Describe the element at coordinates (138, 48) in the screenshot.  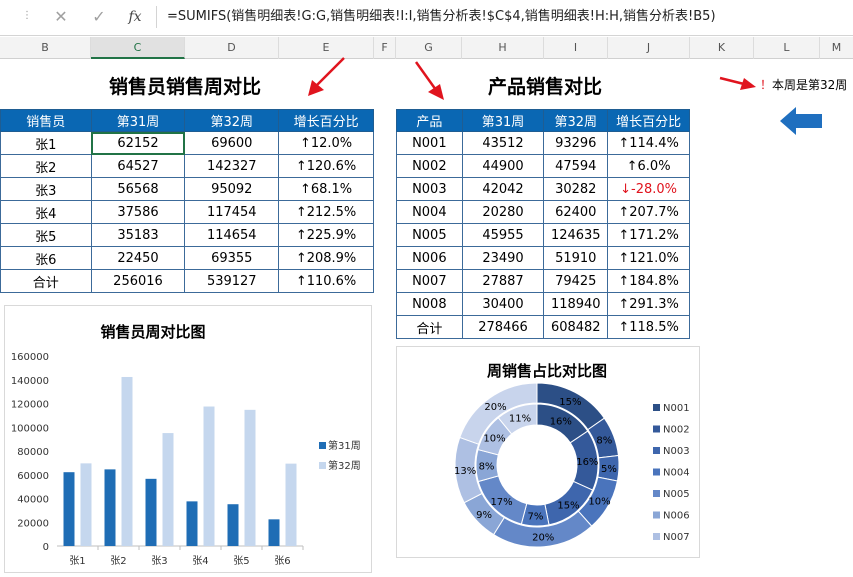
I see `column-header-c: C` at that location.